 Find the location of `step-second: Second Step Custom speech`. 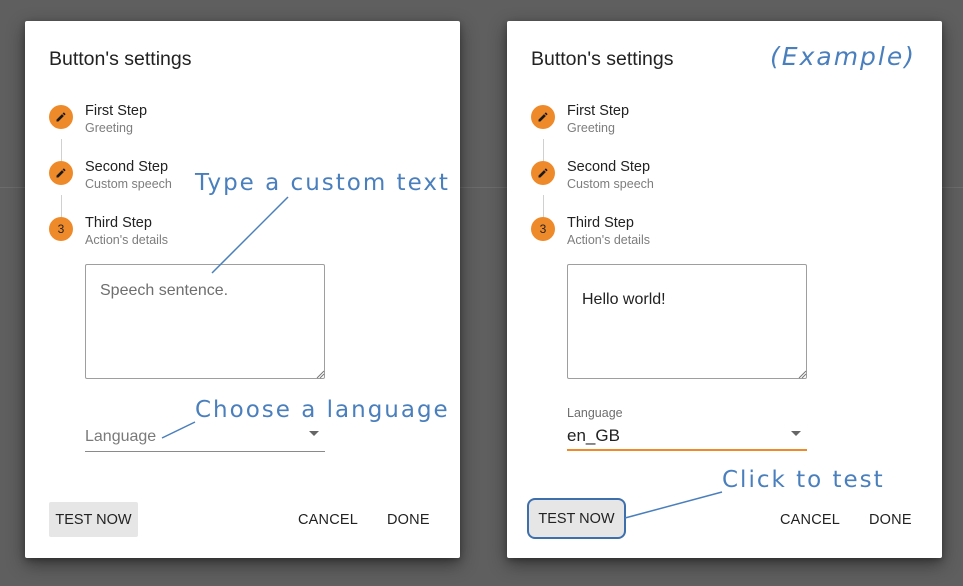

step-second: Second Step Custom speech is located at coordinates (681, 179).